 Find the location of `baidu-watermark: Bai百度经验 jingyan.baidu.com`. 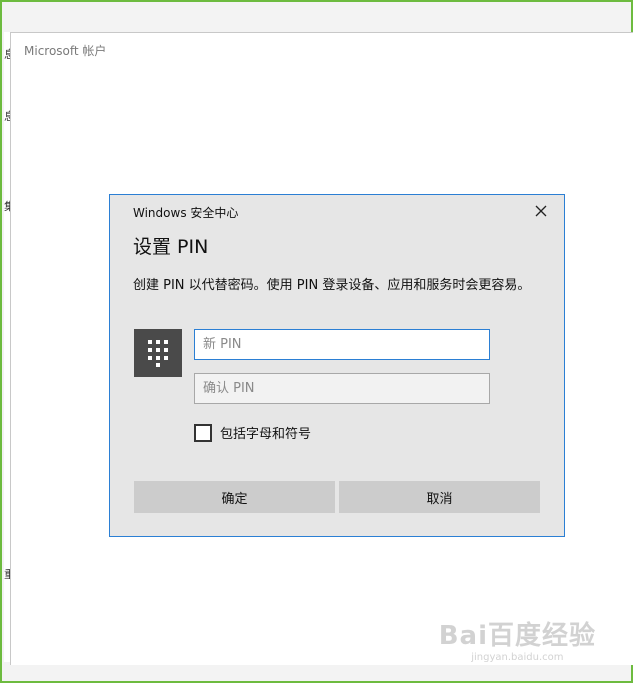

baidu-watermark: Bai百度经验 jingyan.baidu.com is located at coordinates (517, 639).